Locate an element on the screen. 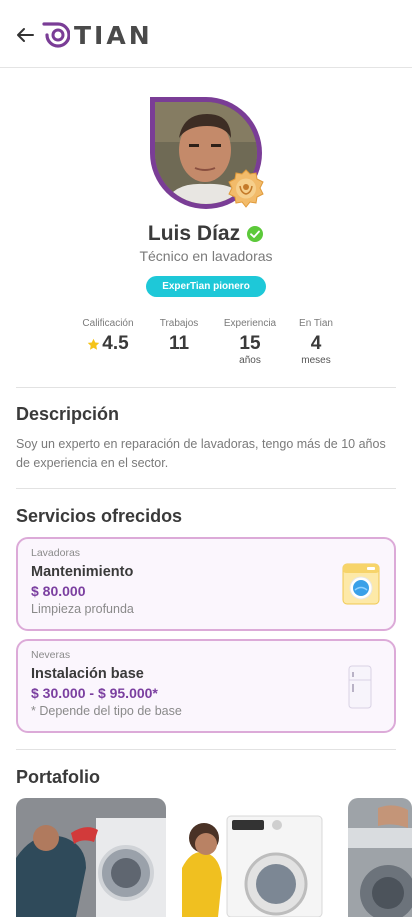 The height and width of the screenshot is (917, 412). star-icon is located at coordinates (94, 344).